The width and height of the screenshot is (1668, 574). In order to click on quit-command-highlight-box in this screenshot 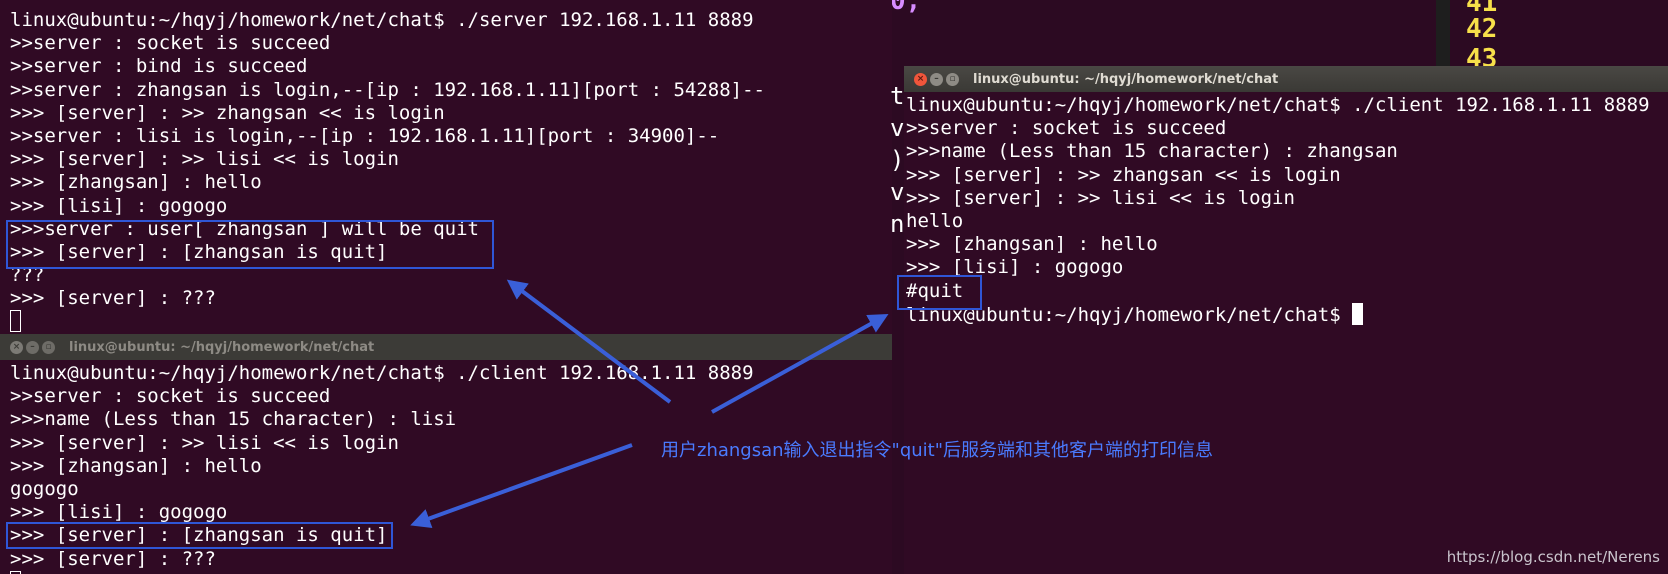, I will do `click(939, 292)`.